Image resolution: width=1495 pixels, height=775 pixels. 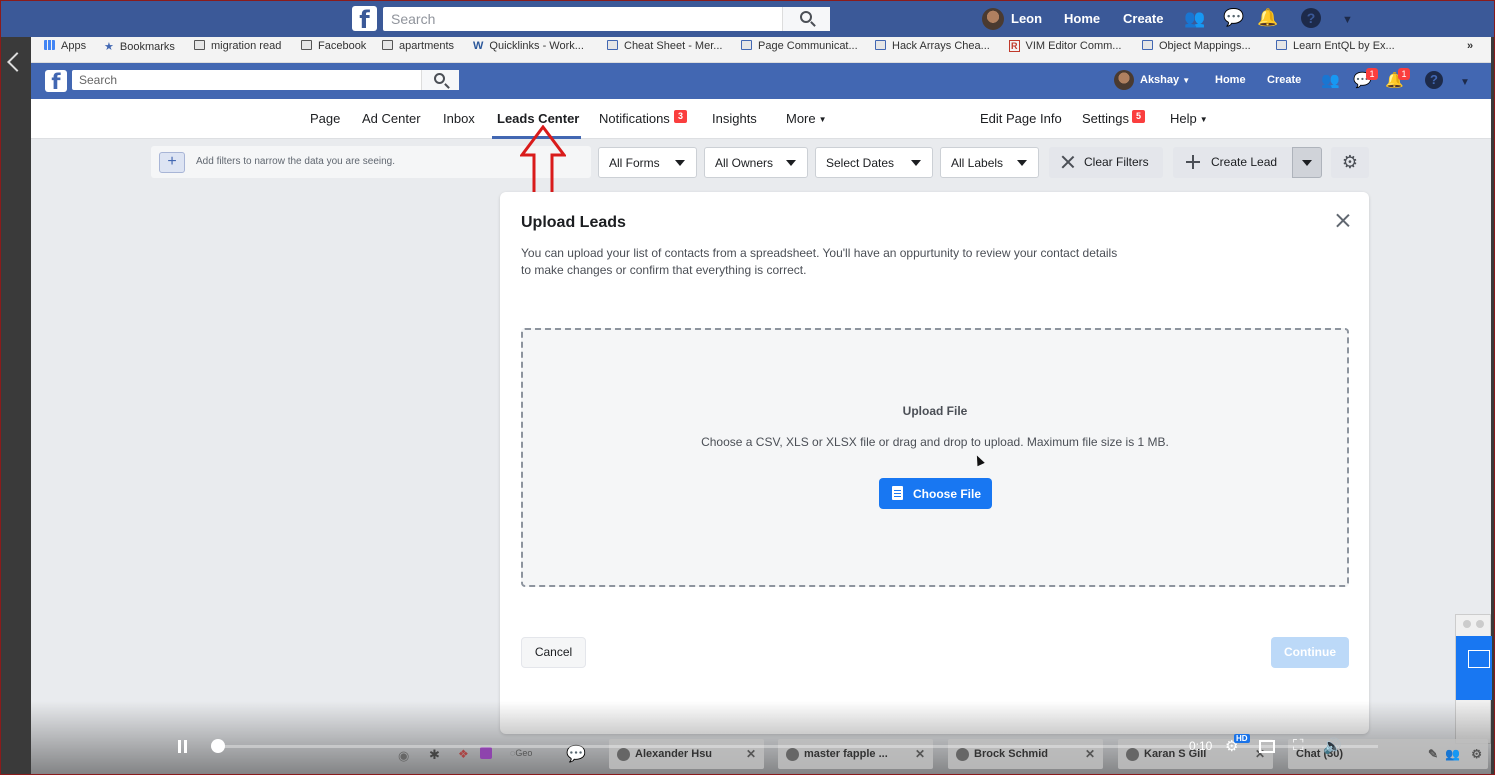 I want to click on star-icon: ★, so click(x=109, y=47).